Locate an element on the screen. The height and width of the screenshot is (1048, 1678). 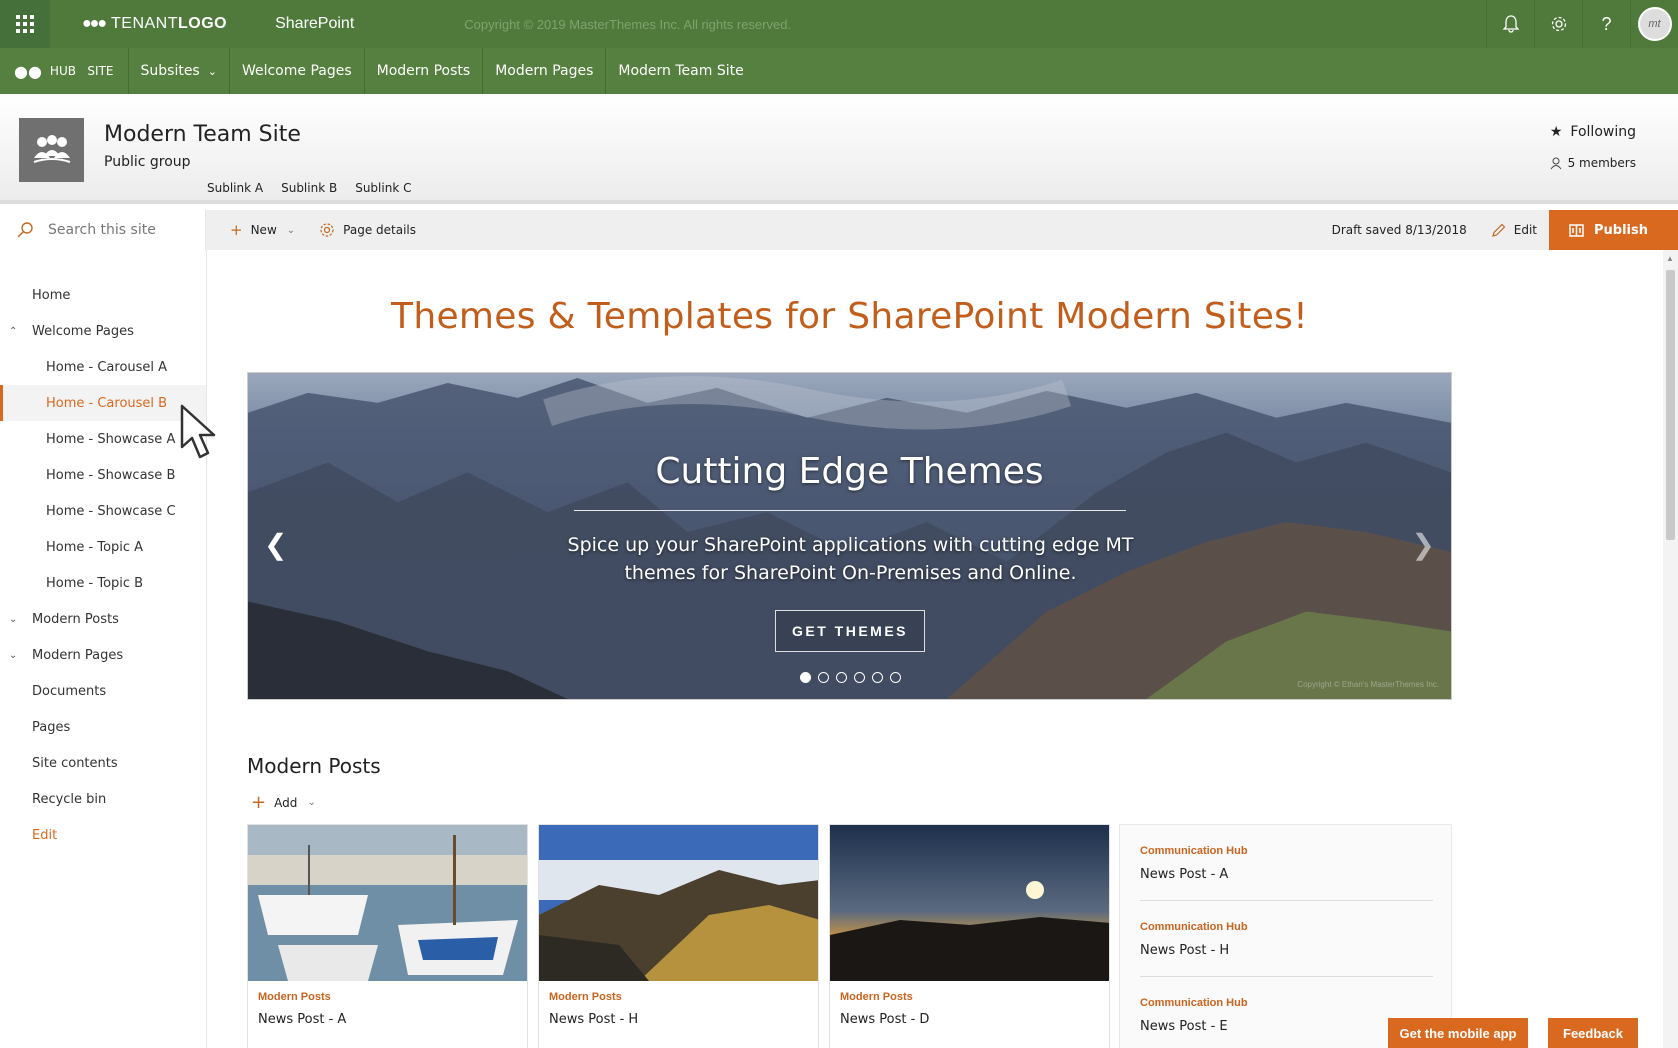
nav-item-home-carousel-b: Home - Carousel B is located at coordinates (103, 403).